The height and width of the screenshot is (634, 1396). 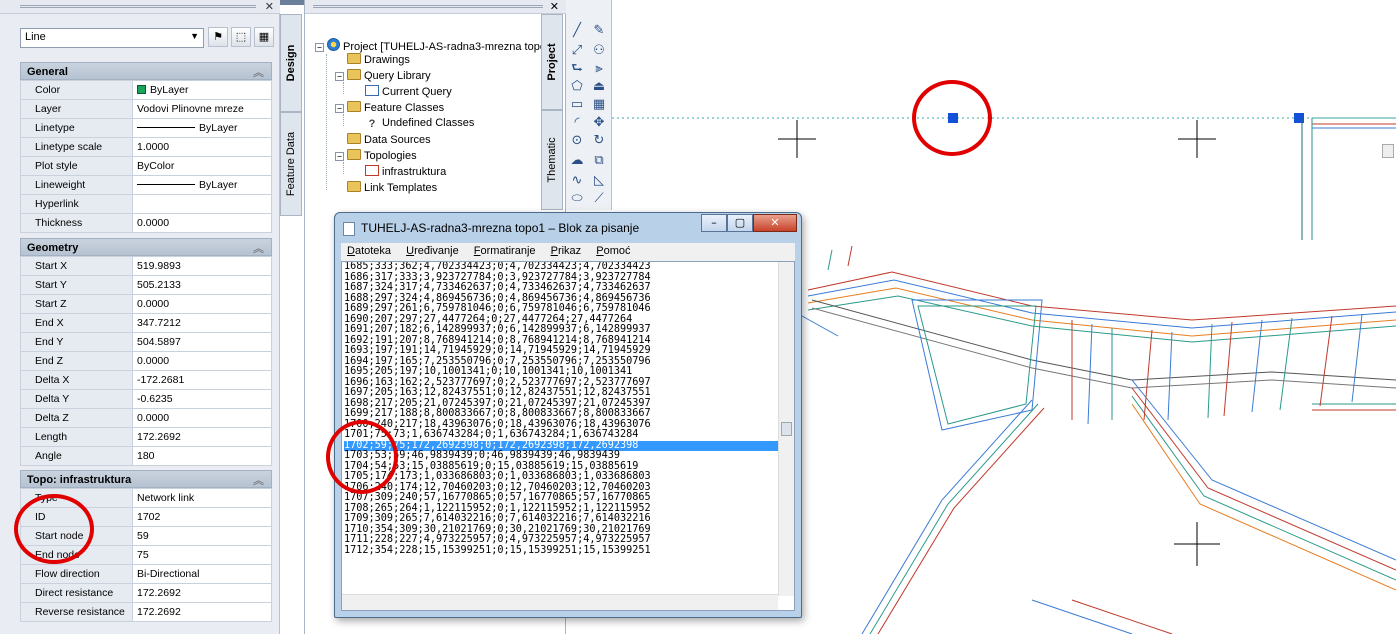 I want to click on prop-value: 180, so click(x=202, y=456).